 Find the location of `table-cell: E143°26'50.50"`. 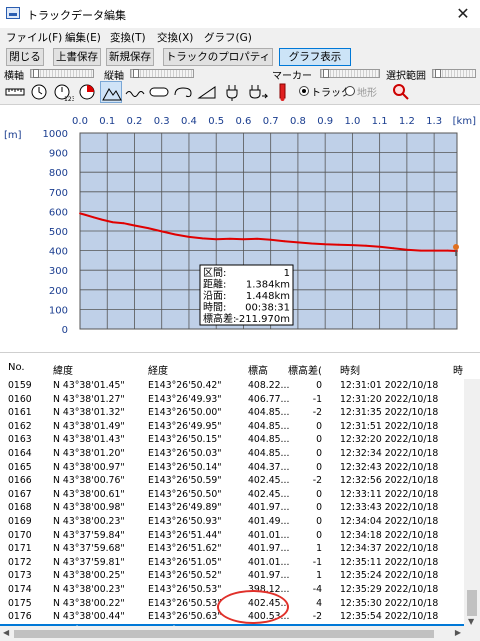

table-cell: E143°26'50.50" is located at coordinates (185, 494).